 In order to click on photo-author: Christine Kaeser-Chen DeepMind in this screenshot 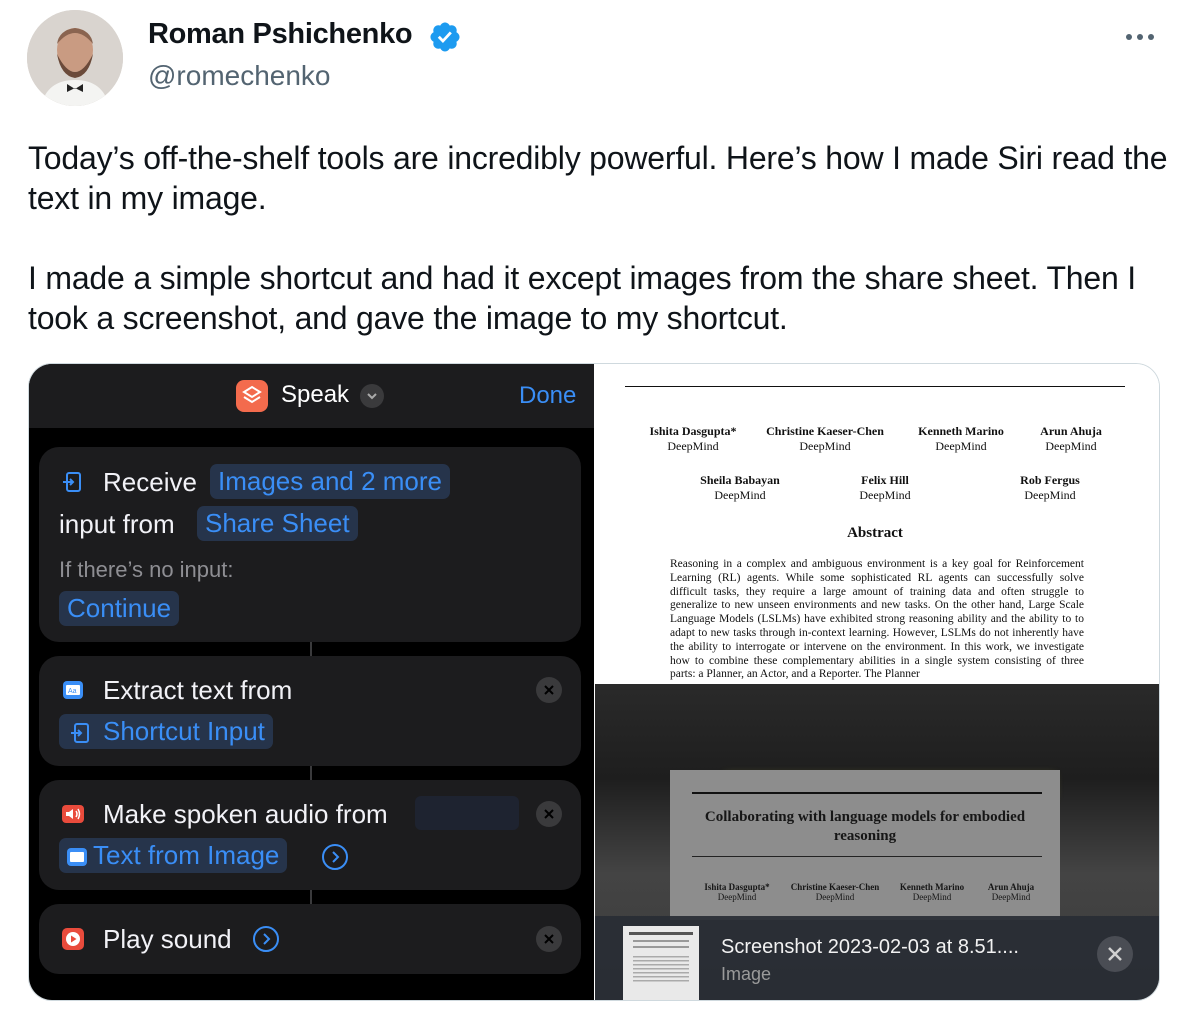, I will do `click(835, 892)`.